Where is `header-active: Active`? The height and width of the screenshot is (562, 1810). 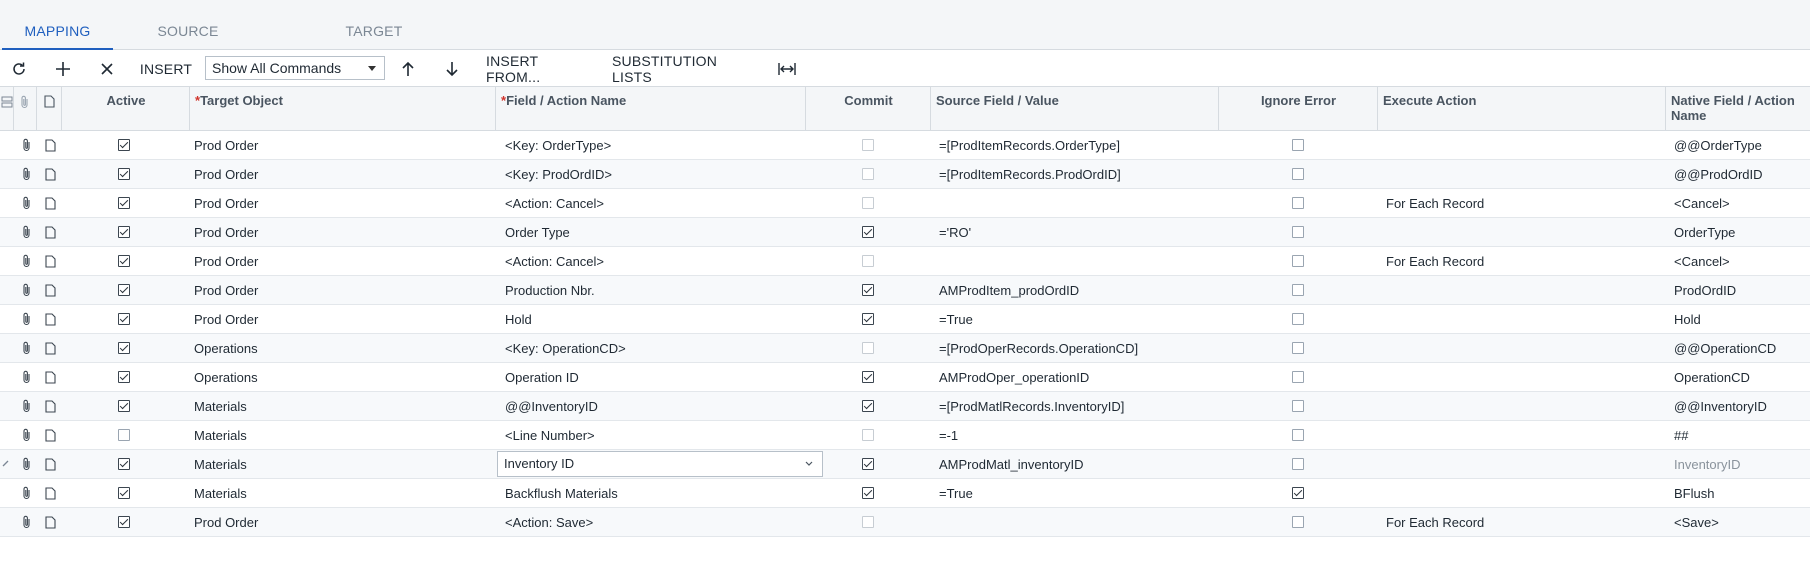
header-active: Active is located at coordinates (126, 109).